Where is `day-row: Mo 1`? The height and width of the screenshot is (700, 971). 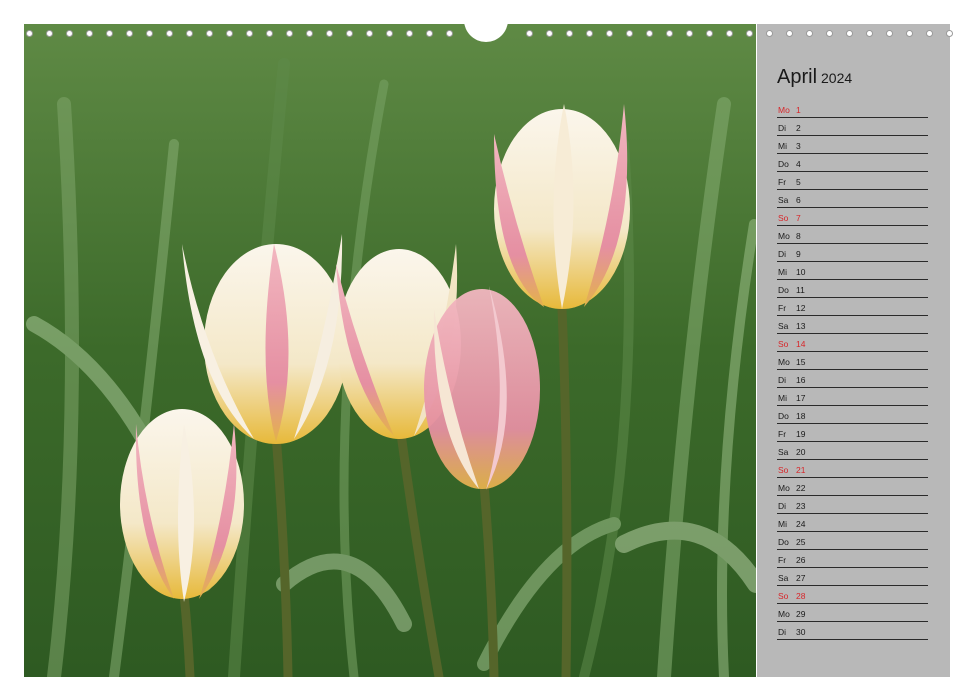
day-row: Mo 1 is located at coordinates (852, 109).